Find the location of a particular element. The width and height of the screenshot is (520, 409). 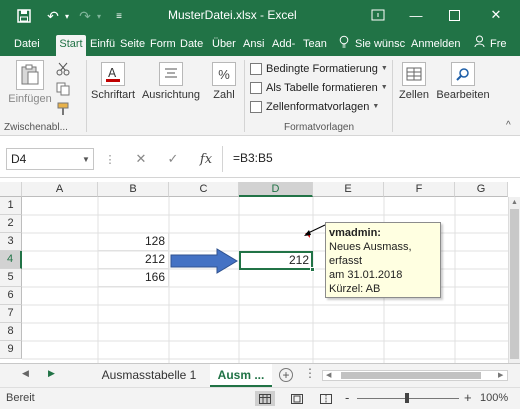

sheet-tab-bar: ◀ ▶ Ausmasstabelle 1 Ausm ... + ⋮ ◀ ▶ is located at coordinates (260, 375).